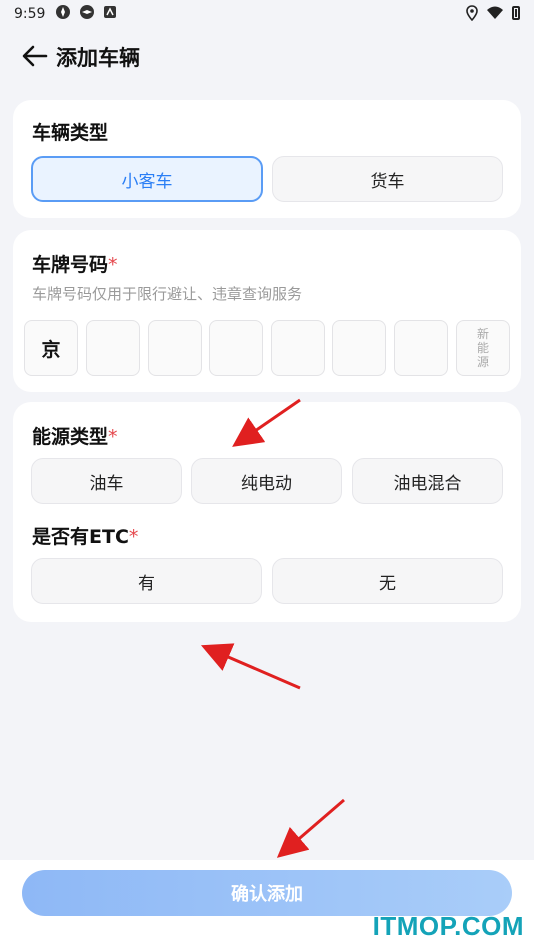 The width and height of the screenshot is (534, 950). Describe the element at coordinates (98, 58) in the screenshot. I see `page-title: 添加车辆` at that location.